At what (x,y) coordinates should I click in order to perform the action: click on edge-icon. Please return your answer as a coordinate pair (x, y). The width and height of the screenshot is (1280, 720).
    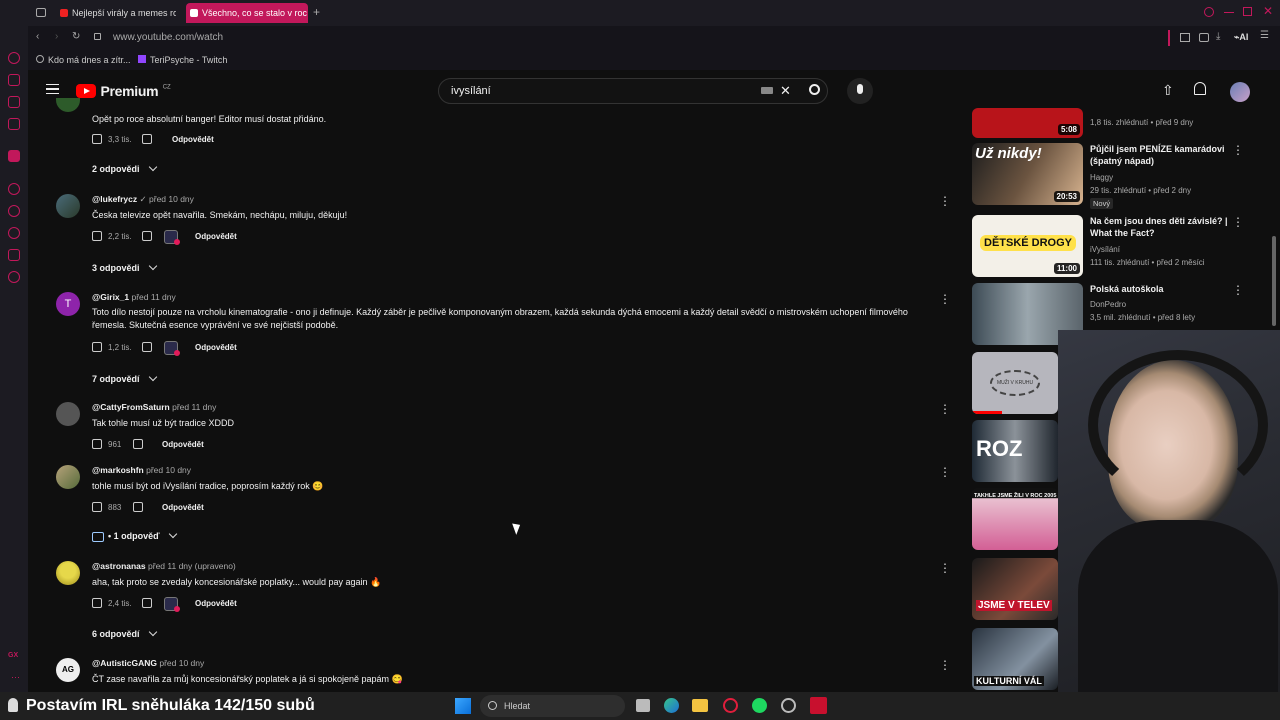
    Looking at the image, I should click on (671, 705).